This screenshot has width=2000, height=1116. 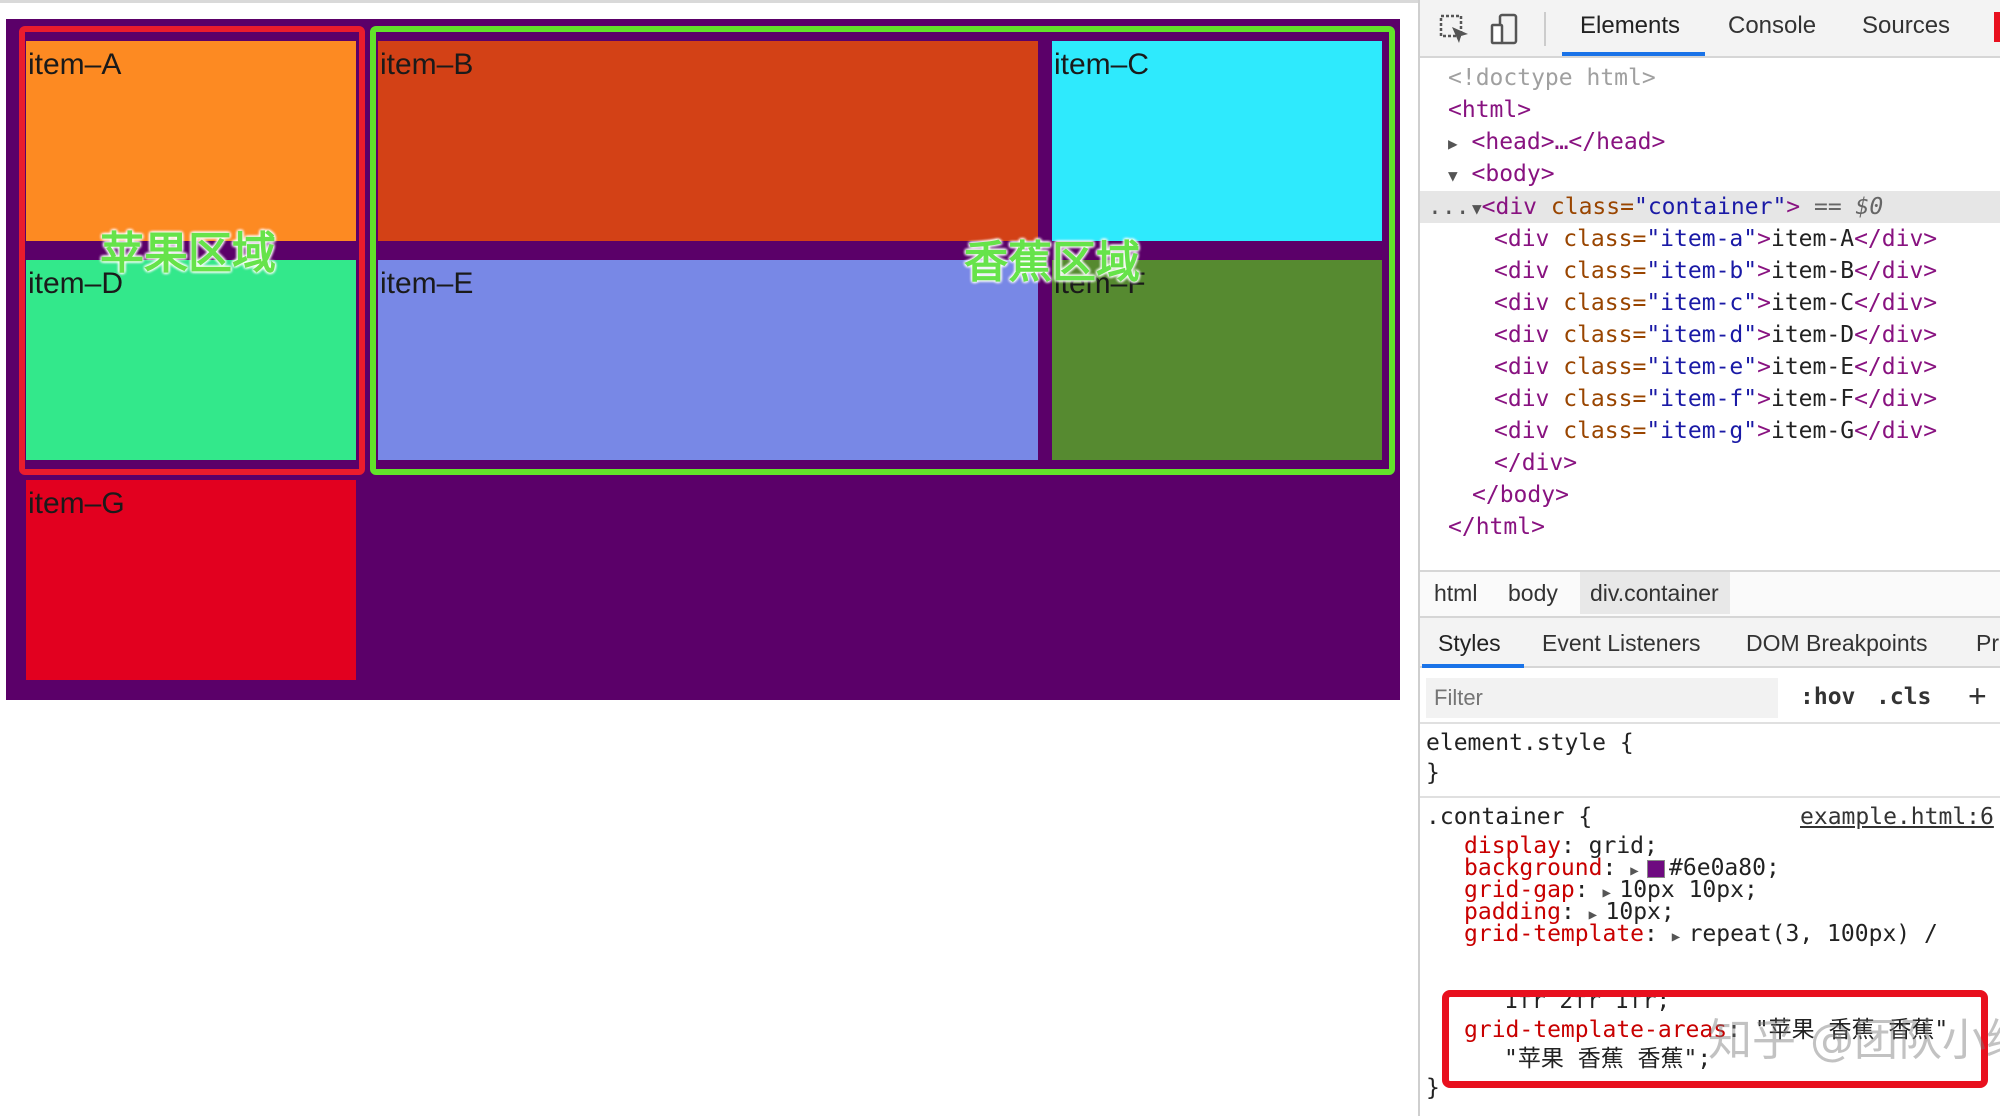 I want to click on dom-child-node: <div class="item-f">item-F</div>, so click(x=1715, y=399).